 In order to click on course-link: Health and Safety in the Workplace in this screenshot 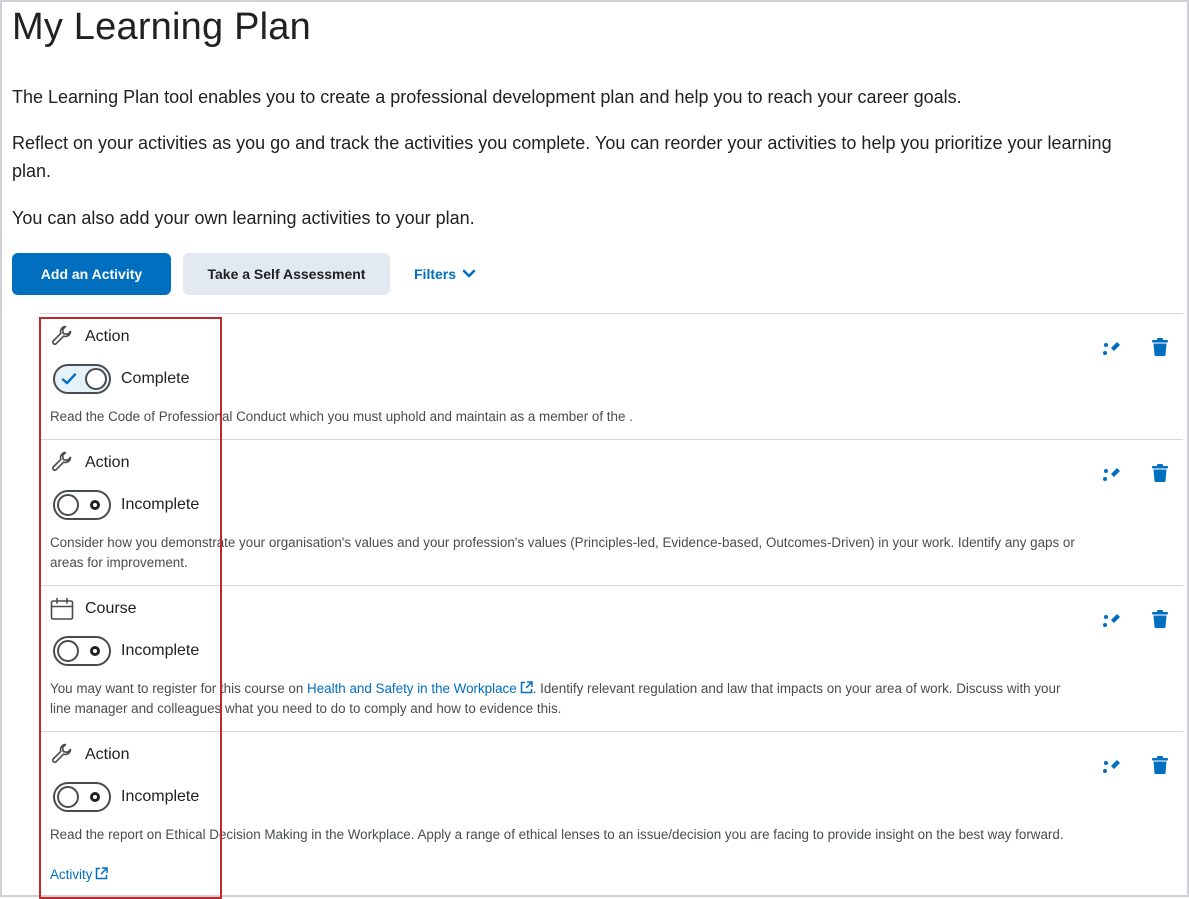, I will do `click(420, 688)`.